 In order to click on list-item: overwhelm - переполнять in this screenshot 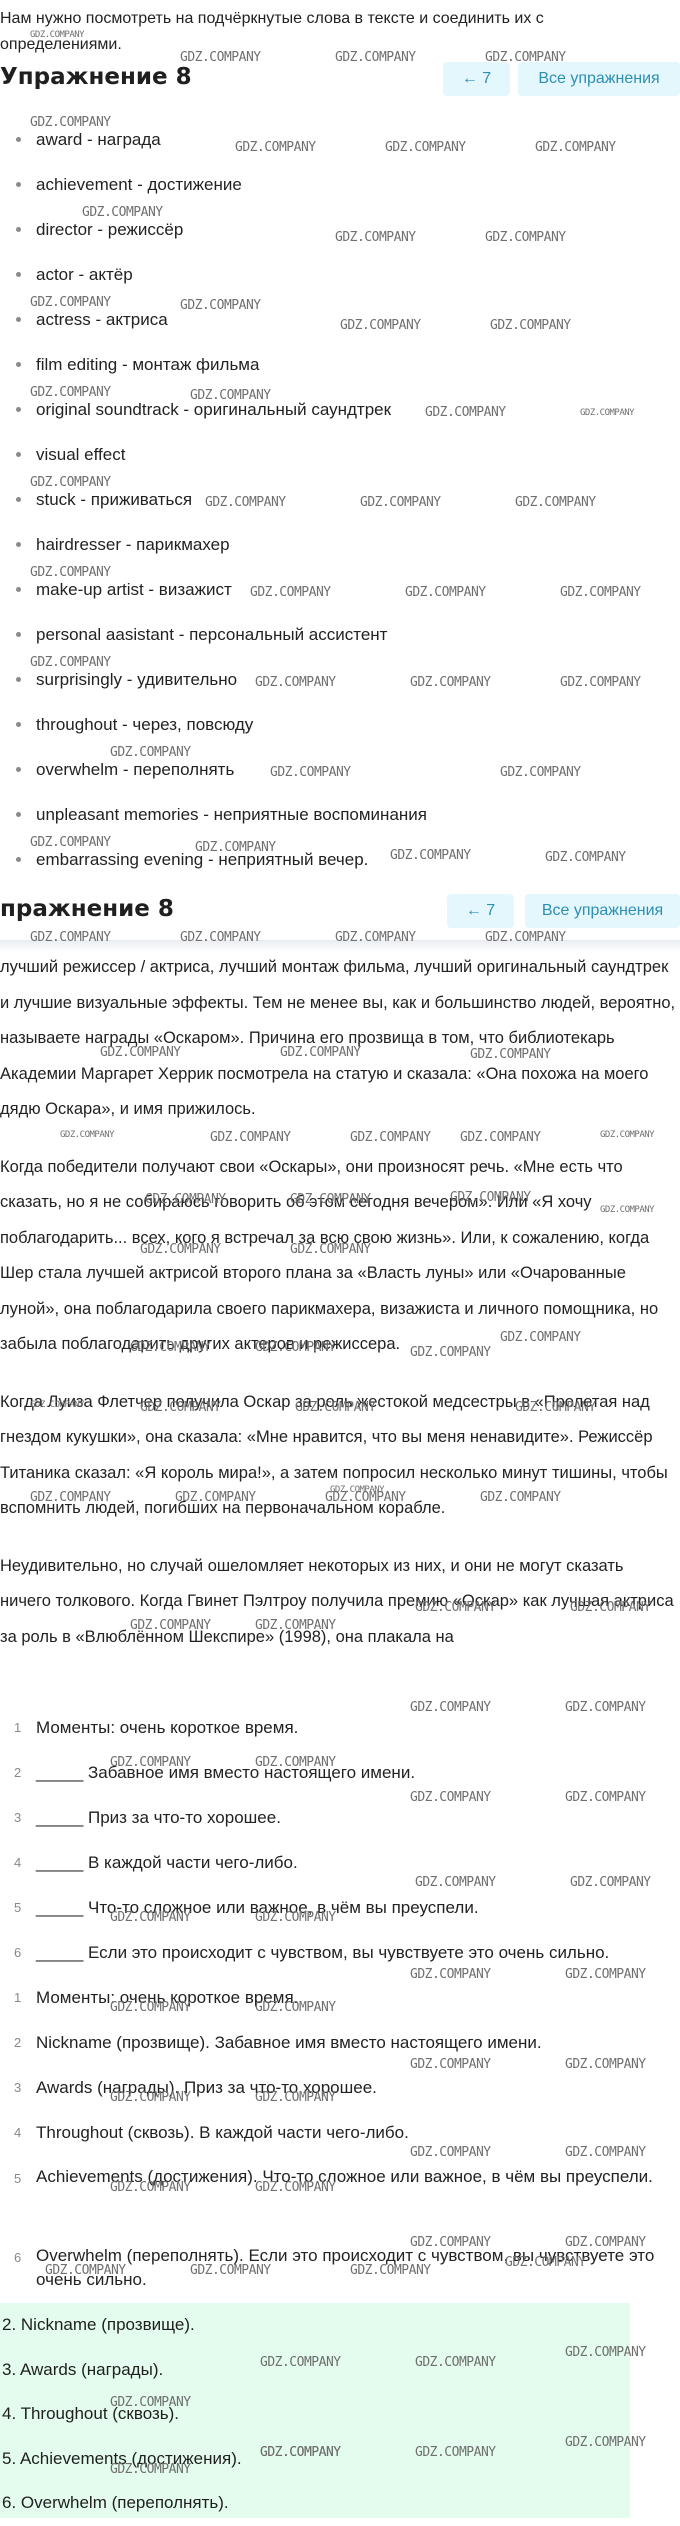, I will do `click(340, 769)`.